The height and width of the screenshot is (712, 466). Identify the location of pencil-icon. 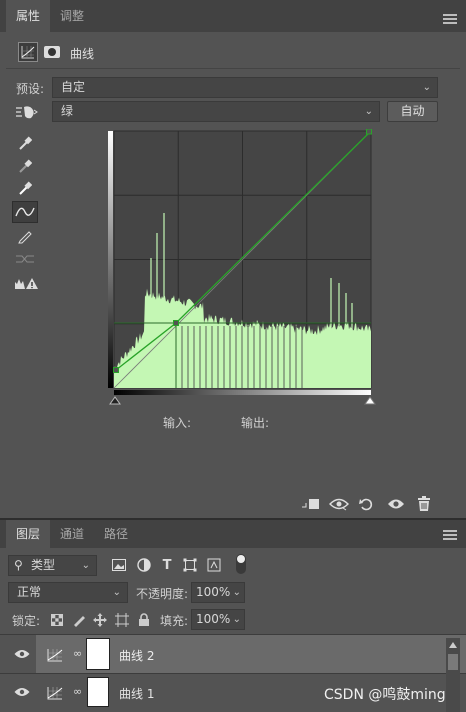
(25, 236).